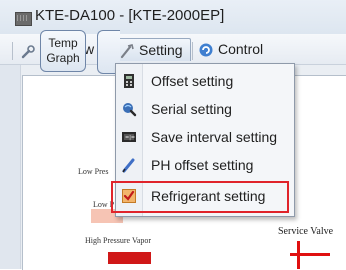  What do you see at coordinates (128, 165) in the screenshot?
I see `pencil-icon` at bounding box center [128, 165].